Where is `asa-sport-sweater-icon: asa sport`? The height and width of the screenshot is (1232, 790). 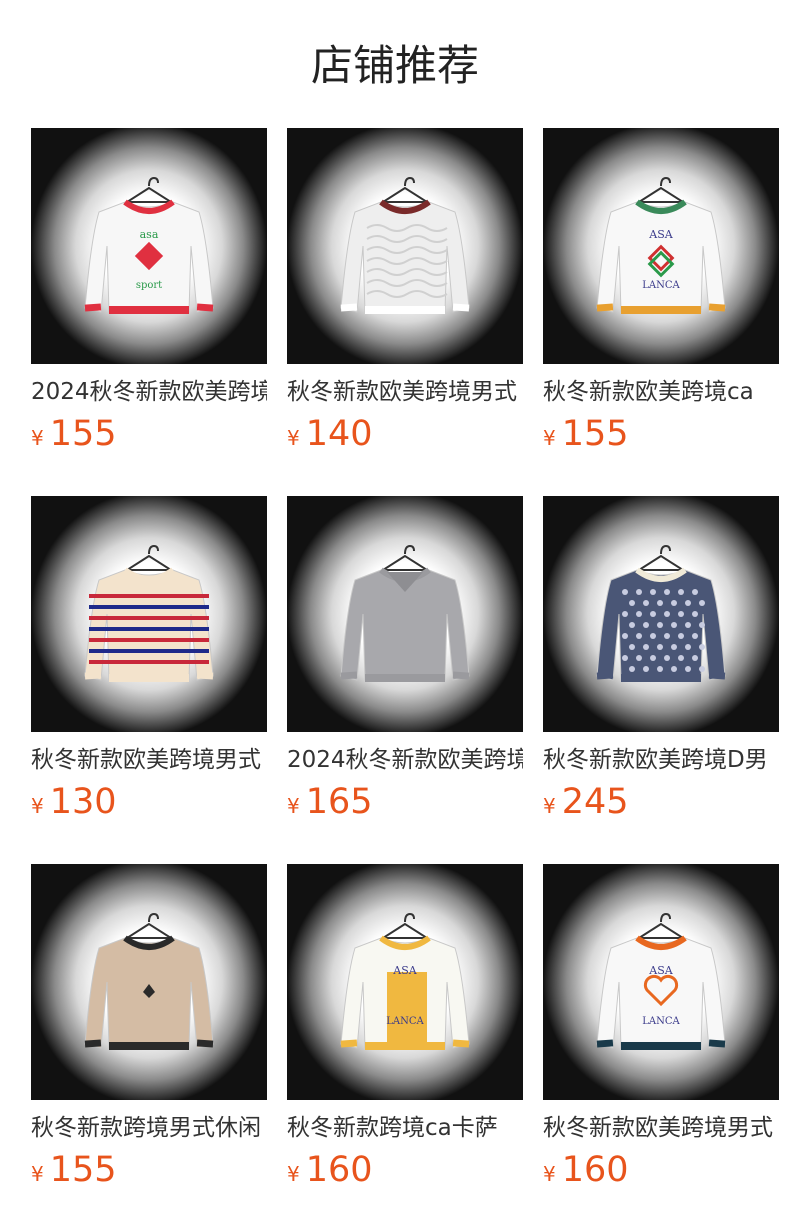
asa-sport-sweater-icon: asa sport is located at coordinates (149, 245).